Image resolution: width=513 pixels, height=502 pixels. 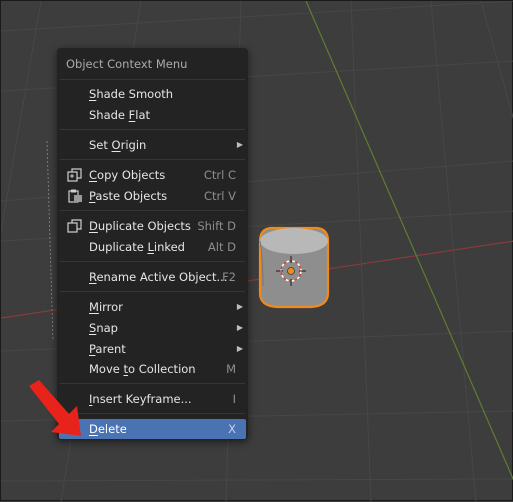 What do you see at coordinates (120, 115) in the screenshot?
I see `menu-item-label: Shade Flat` at bounding box center [120, 115].